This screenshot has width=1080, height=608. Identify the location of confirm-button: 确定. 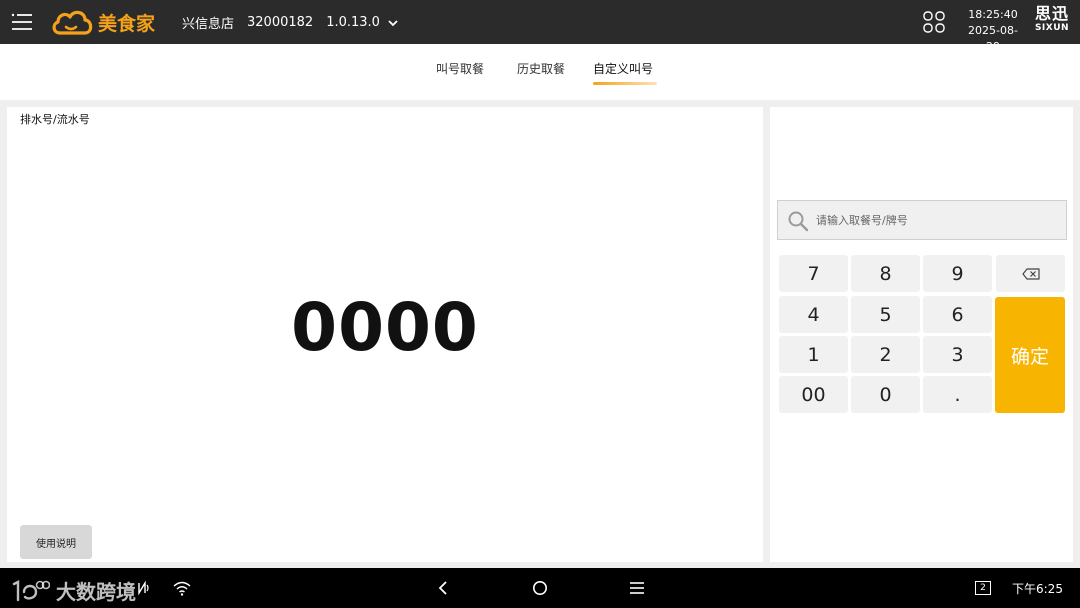
(1030, 355).